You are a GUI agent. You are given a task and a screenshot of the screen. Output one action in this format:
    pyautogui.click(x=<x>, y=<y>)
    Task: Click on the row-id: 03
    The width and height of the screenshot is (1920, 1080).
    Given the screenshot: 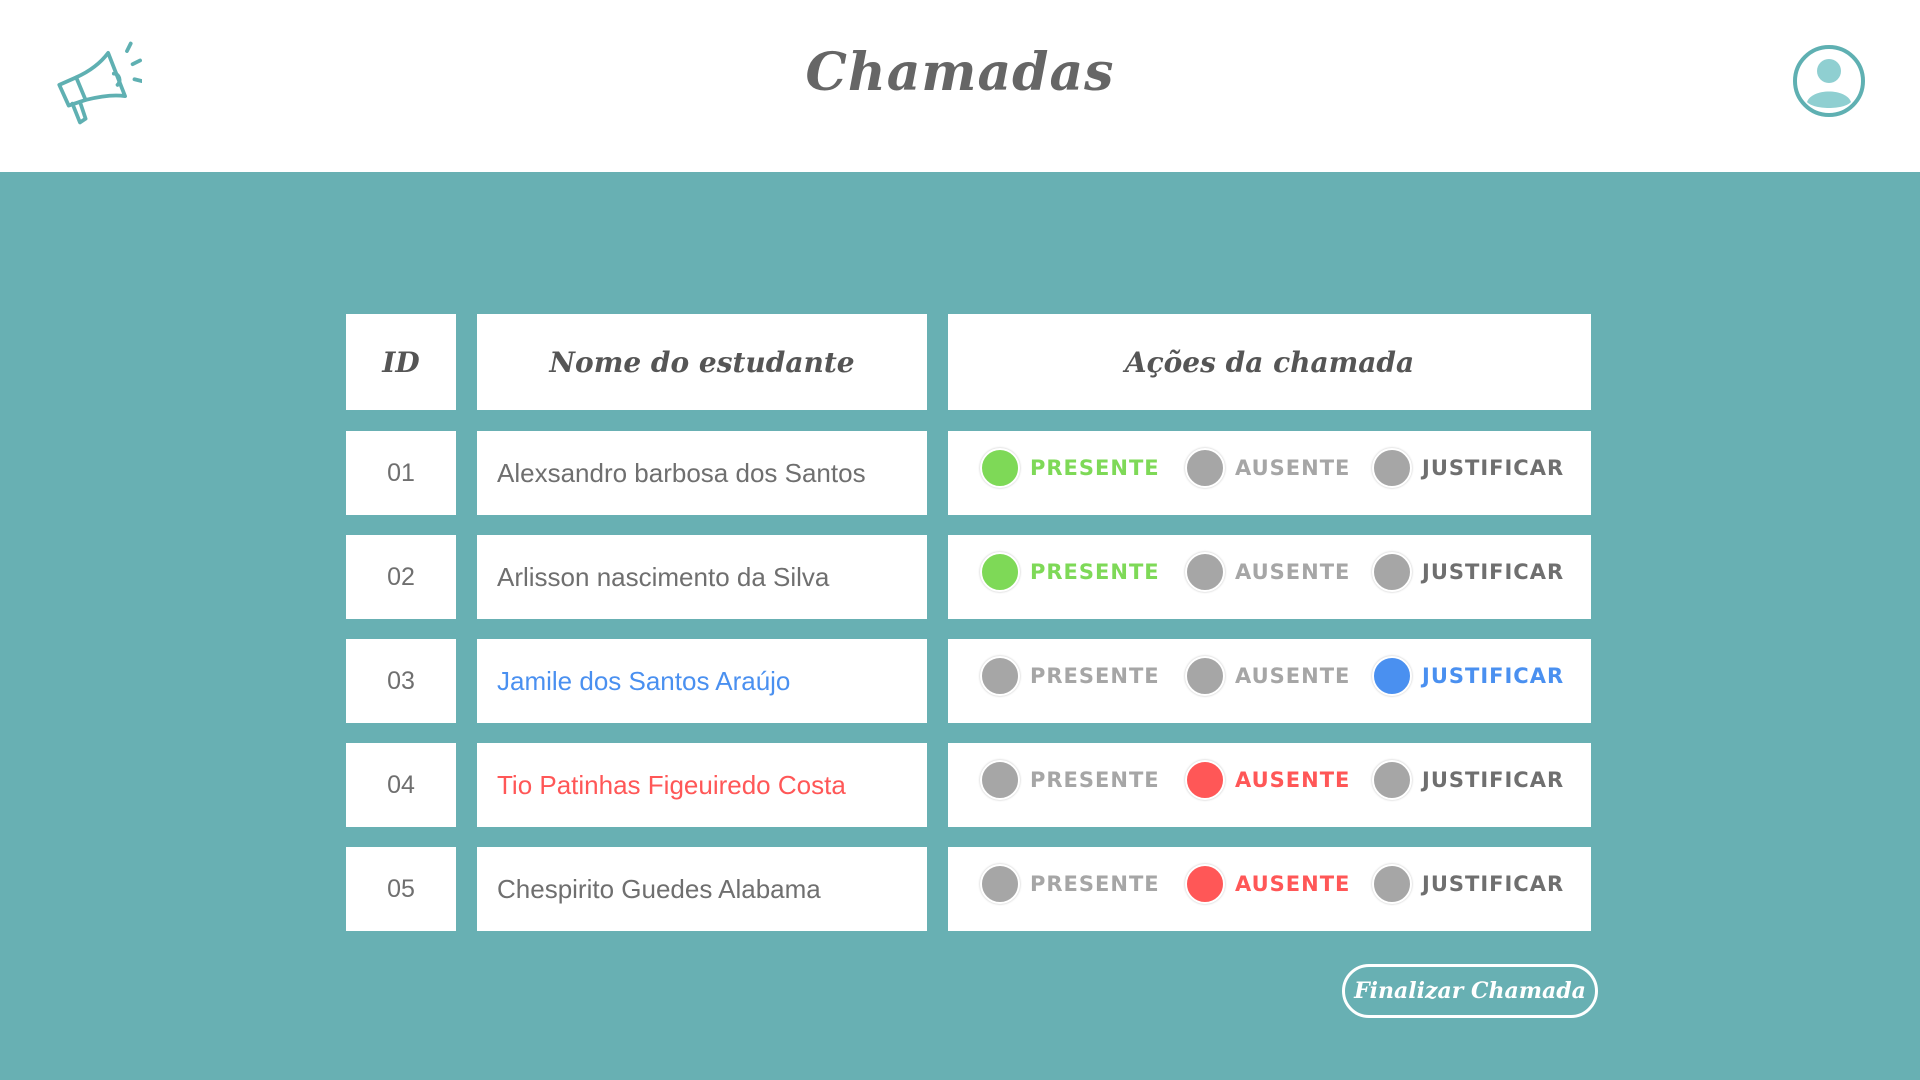 What is the action you would take?
    pyautogui.click(x=401, y=681)
    